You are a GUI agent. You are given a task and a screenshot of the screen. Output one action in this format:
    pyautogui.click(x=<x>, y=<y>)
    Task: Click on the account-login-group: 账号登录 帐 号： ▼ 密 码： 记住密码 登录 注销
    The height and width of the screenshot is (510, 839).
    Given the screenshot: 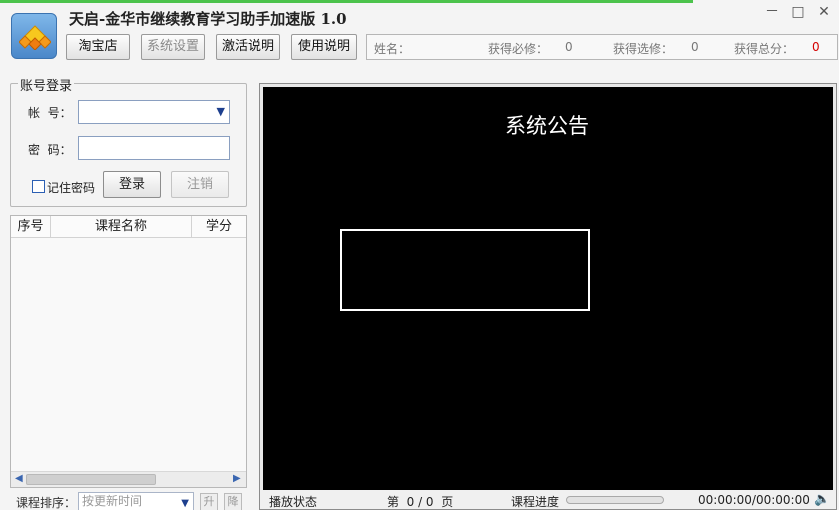 What is the action you would take?
    pyautogui.click(x=128, y=141)
    